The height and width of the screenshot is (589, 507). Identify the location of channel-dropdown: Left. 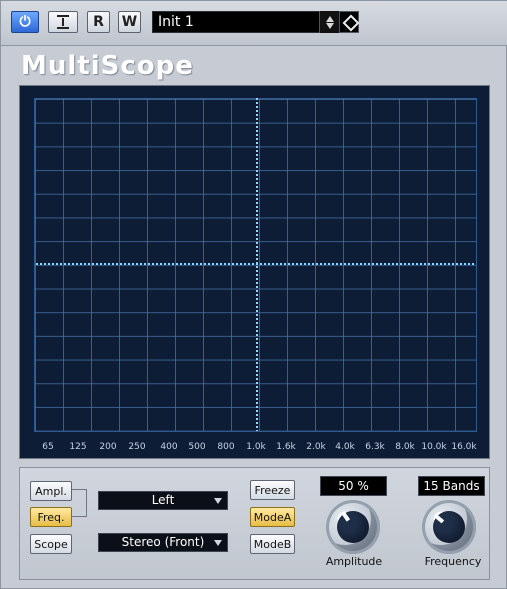
(163, 500).